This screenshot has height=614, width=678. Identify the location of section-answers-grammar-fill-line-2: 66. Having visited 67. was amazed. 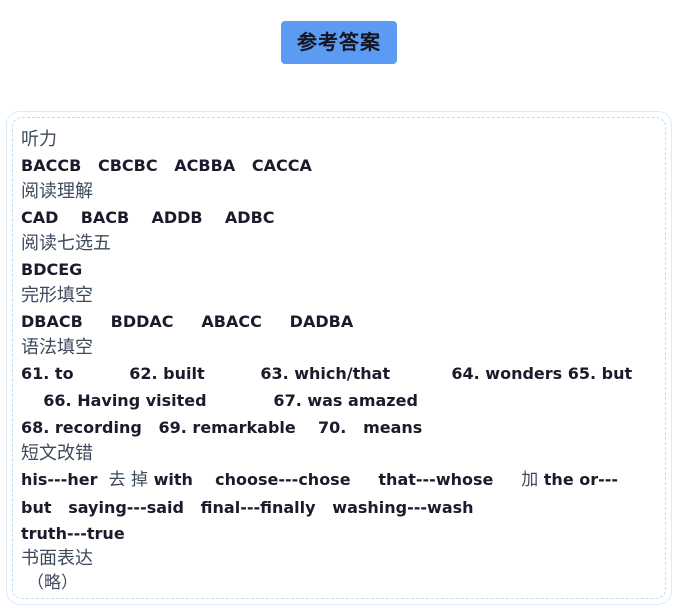
(219, 400).